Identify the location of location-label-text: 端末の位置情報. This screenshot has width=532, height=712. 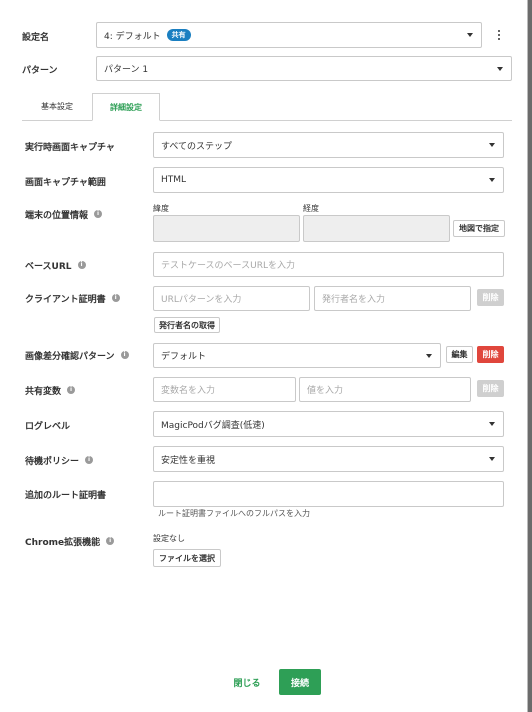
(57, 215).